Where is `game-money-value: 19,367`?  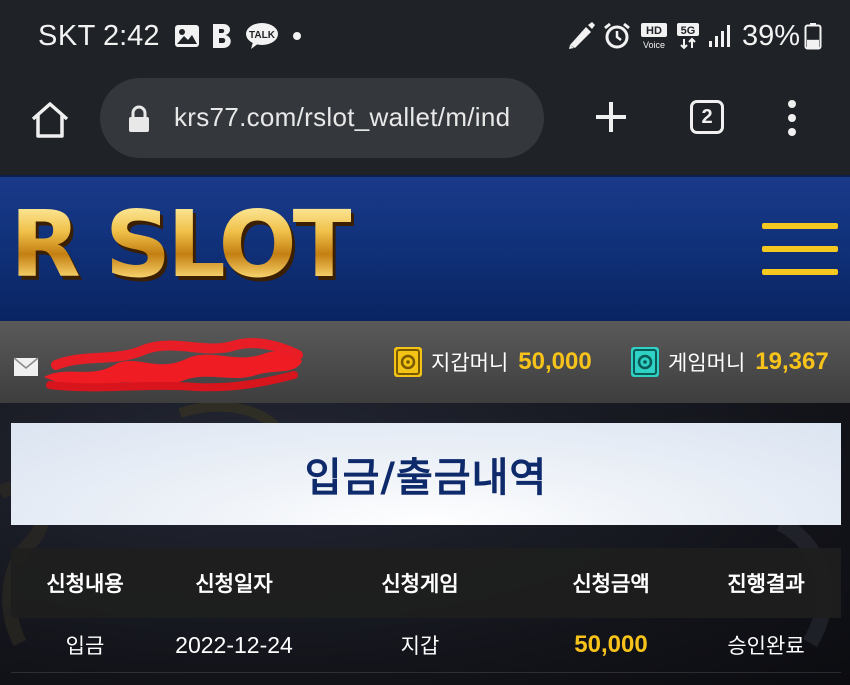 game-money-value: 19,367 is located at coordinates (792, 361).